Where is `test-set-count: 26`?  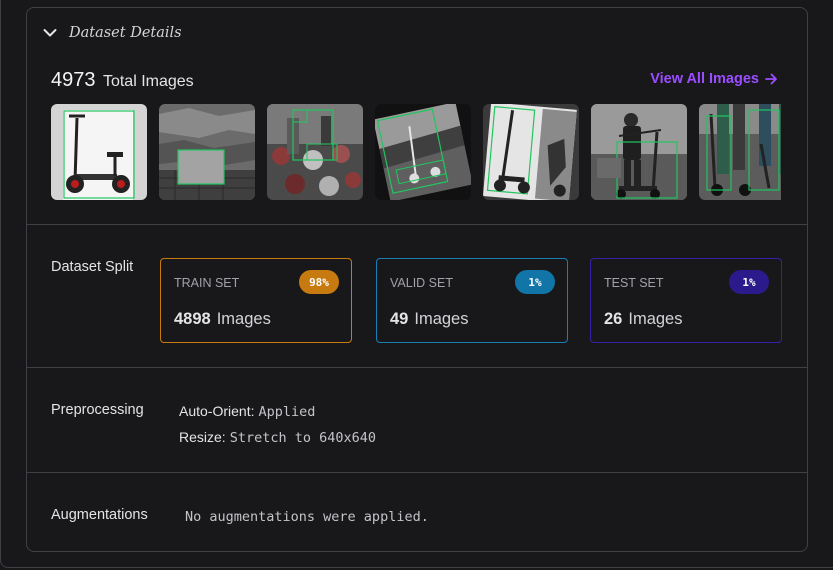 test-set-count: 26 is located at coordinates (613, 319).